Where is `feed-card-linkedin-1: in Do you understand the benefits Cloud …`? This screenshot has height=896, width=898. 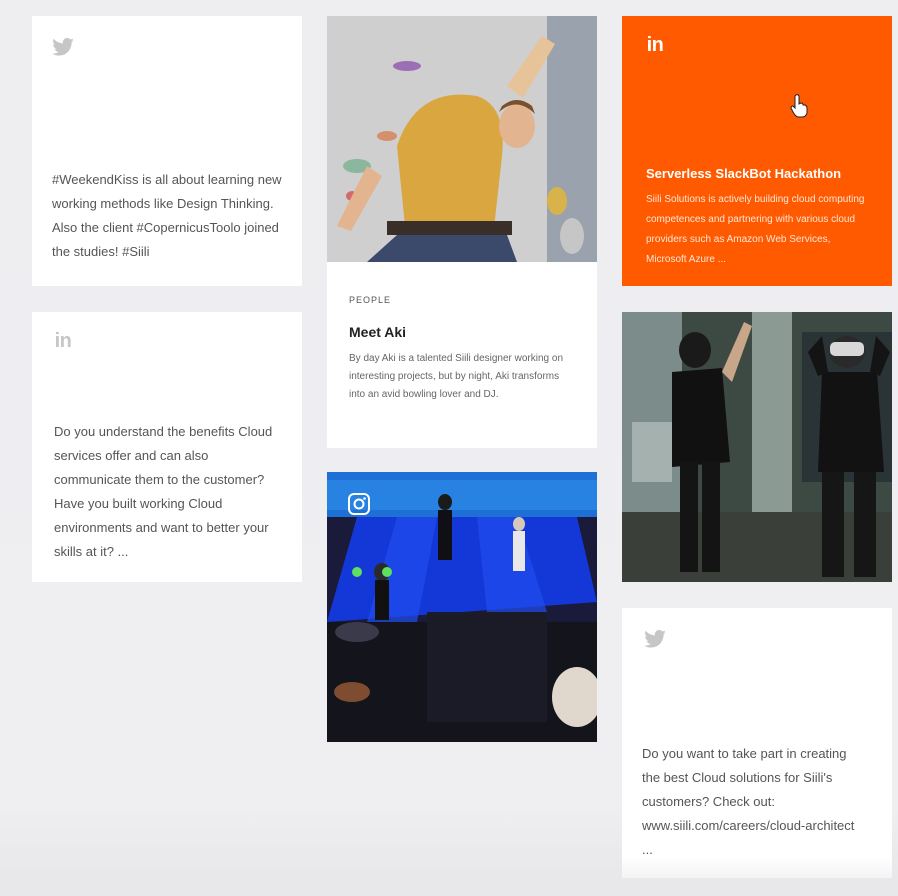 feed-card-linkedin-1: in Do you understand the benefits Cloud … is located at coordinates (167, 447).